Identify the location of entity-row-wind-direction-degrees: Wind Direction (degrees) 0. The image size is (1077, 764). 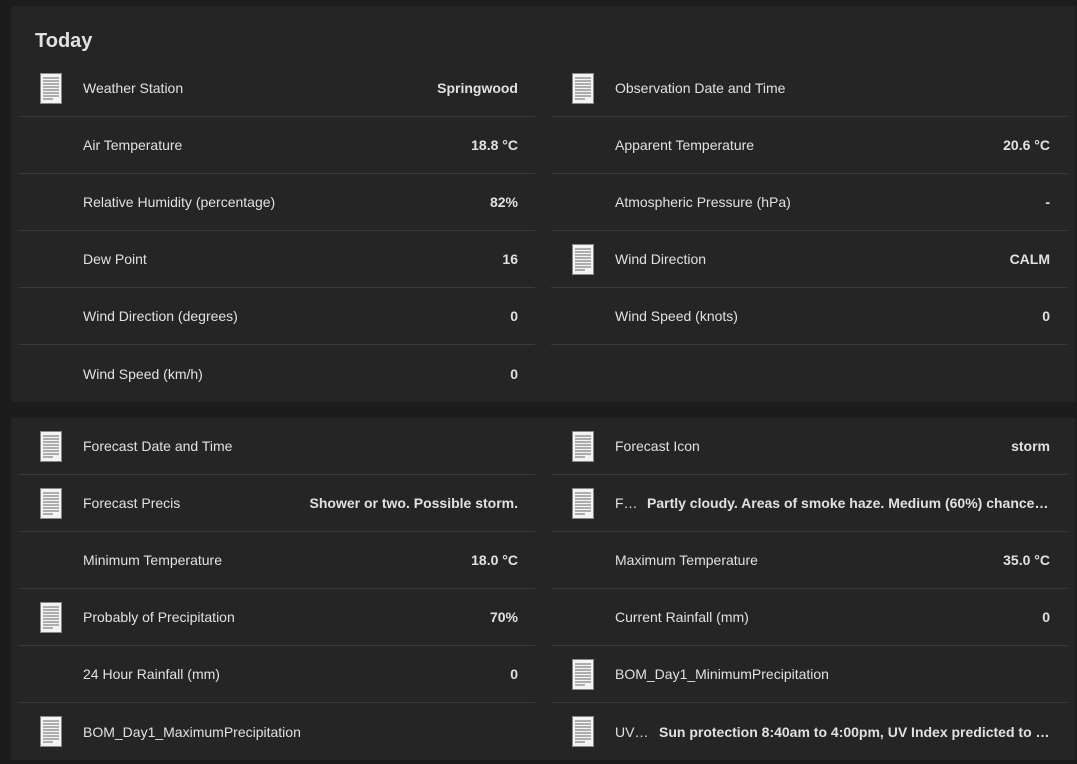
(277, 316).